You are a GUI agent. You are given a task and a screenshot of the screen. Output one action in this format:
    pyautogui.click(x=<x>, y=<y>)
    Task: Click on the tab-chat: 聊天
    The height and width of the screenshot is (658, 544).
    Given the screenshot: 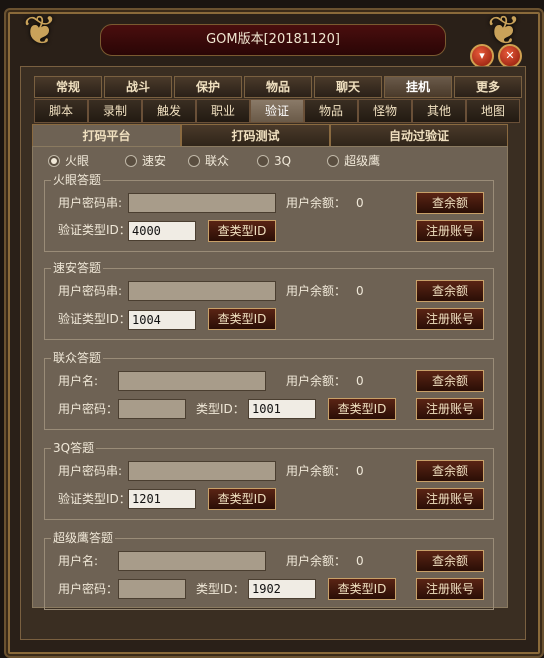 What is the action you would take?
    pyautogui.click(x=348, y=87)
    